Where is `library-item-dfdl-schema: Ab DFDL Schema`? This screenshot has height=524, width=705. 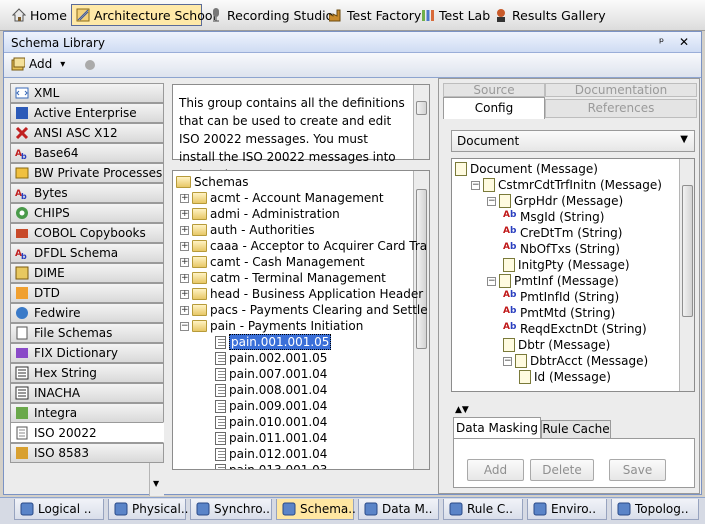 library-item-dfdl-schema: Ab DFDL Schema is located at coordinates (87, 253).